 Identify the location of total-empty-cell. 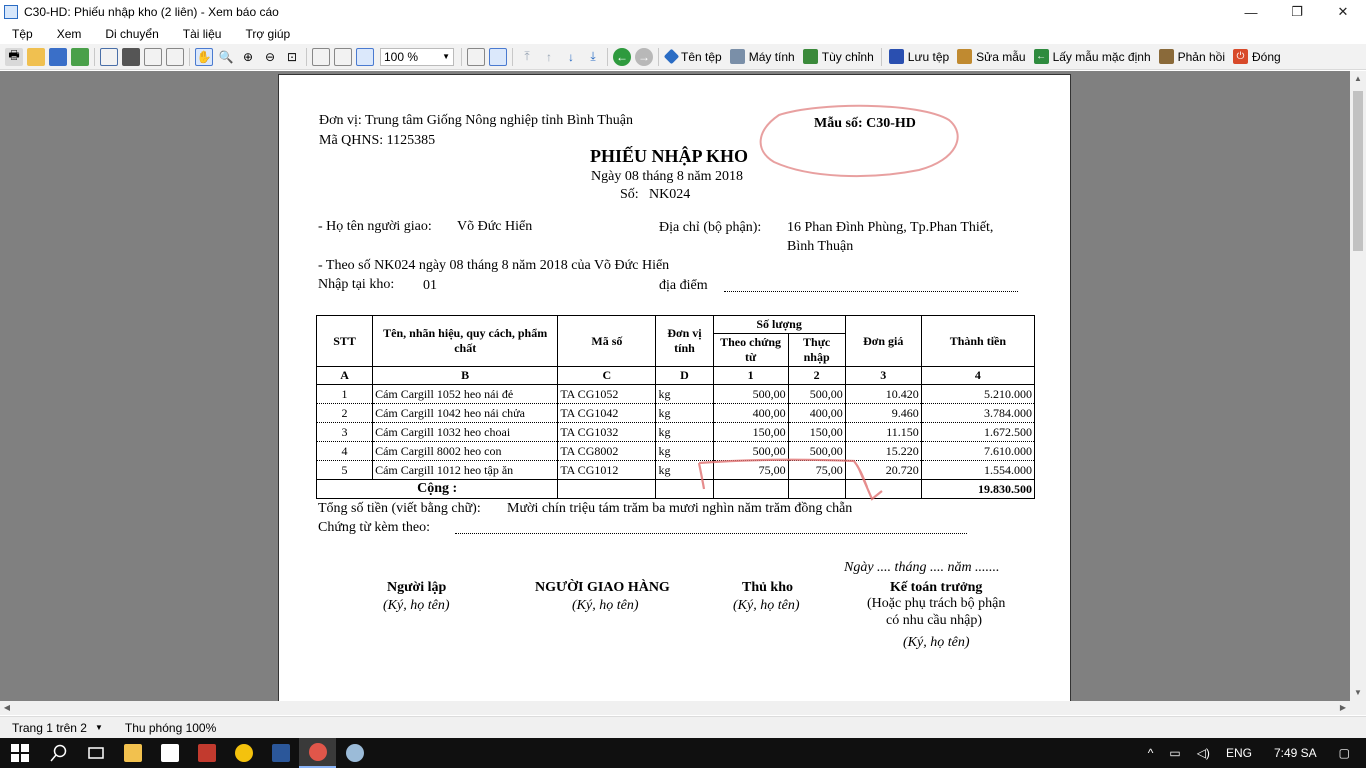
(684, 489).